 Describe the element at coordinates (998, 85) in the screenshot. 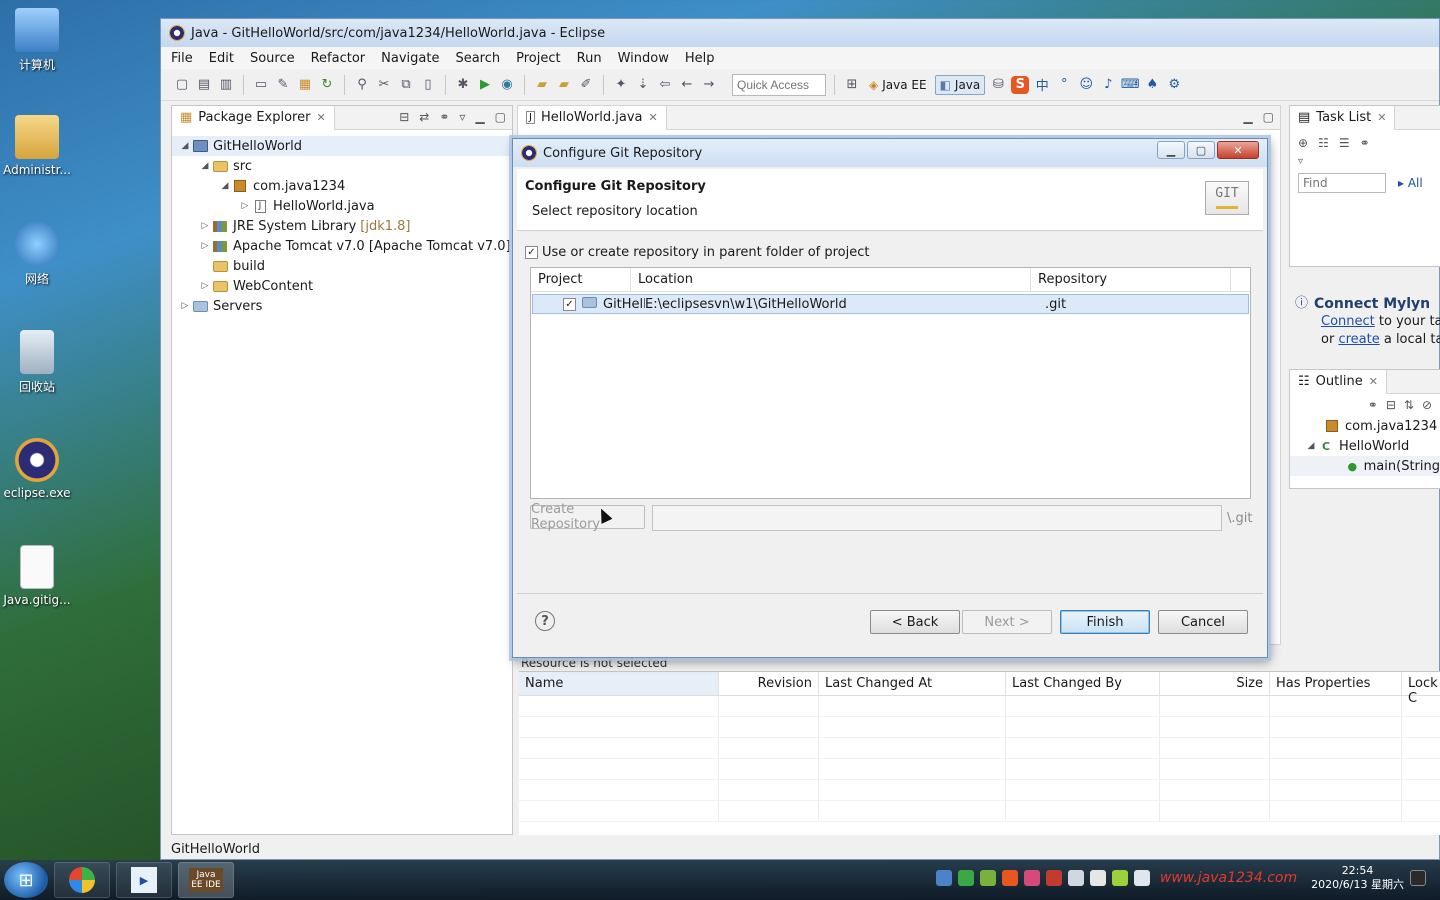

I see `svn-perspective-icon: ⛁` at that location.